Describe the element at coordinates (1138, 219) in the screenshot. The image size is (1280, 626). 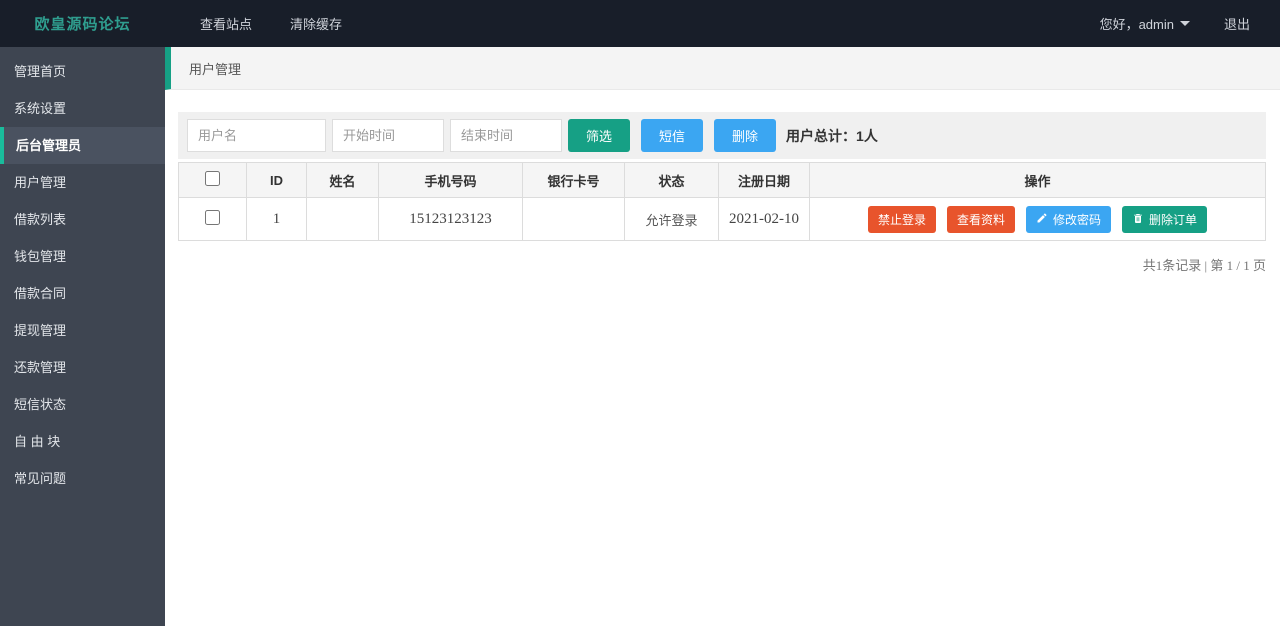
I see `trash-icon` at that location.